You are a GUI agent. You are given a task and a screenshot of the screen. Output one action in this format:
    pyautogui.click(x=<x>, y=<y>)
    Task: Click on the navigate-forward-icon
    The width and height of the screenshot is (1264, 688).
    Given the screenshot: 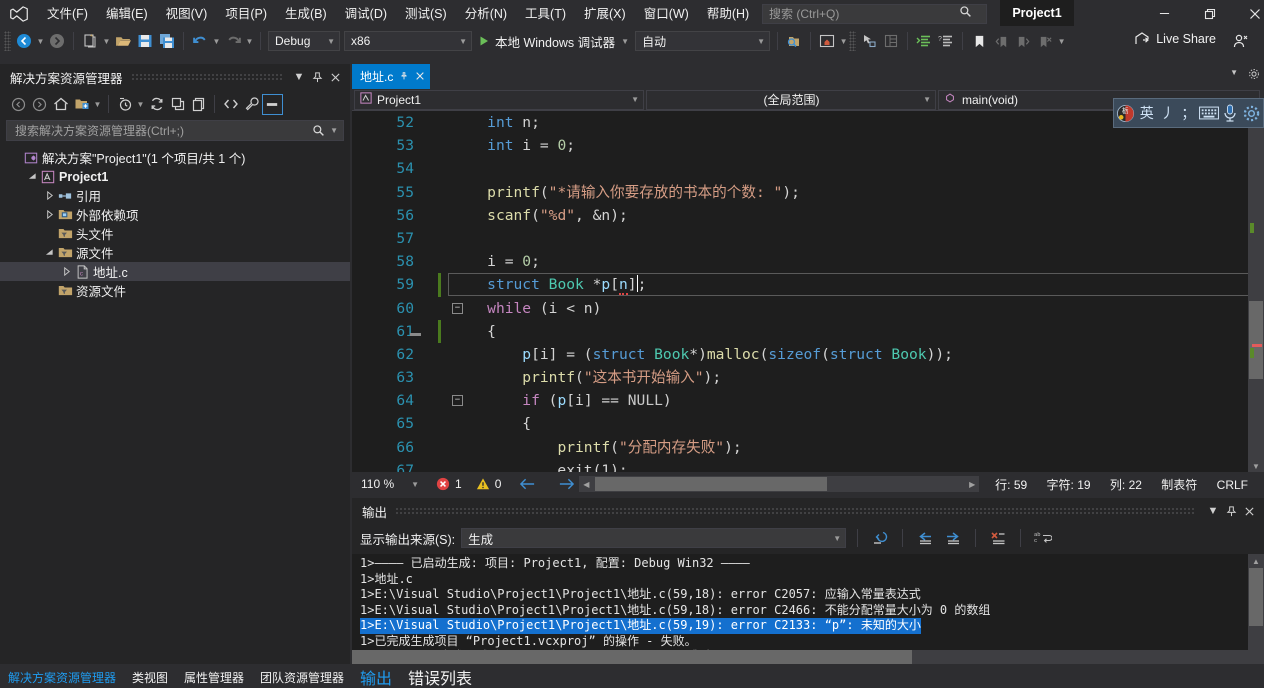 What is the action you would take?
    pyautogui.click(x=57, y=41)
    